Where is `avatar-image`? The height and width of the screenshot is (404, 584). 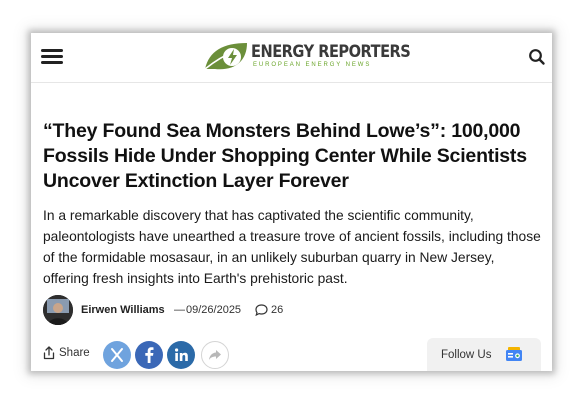 avatar-image is located at coordinates (58, 310).